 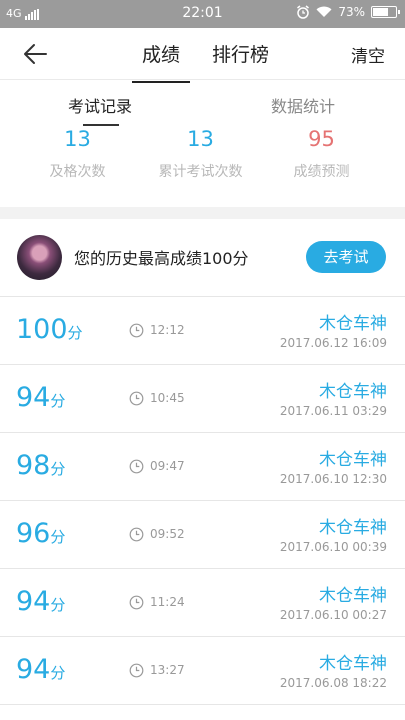 I want to click on best-score-text: 您的历史最高成绩100分, so click(x=161, y=258).